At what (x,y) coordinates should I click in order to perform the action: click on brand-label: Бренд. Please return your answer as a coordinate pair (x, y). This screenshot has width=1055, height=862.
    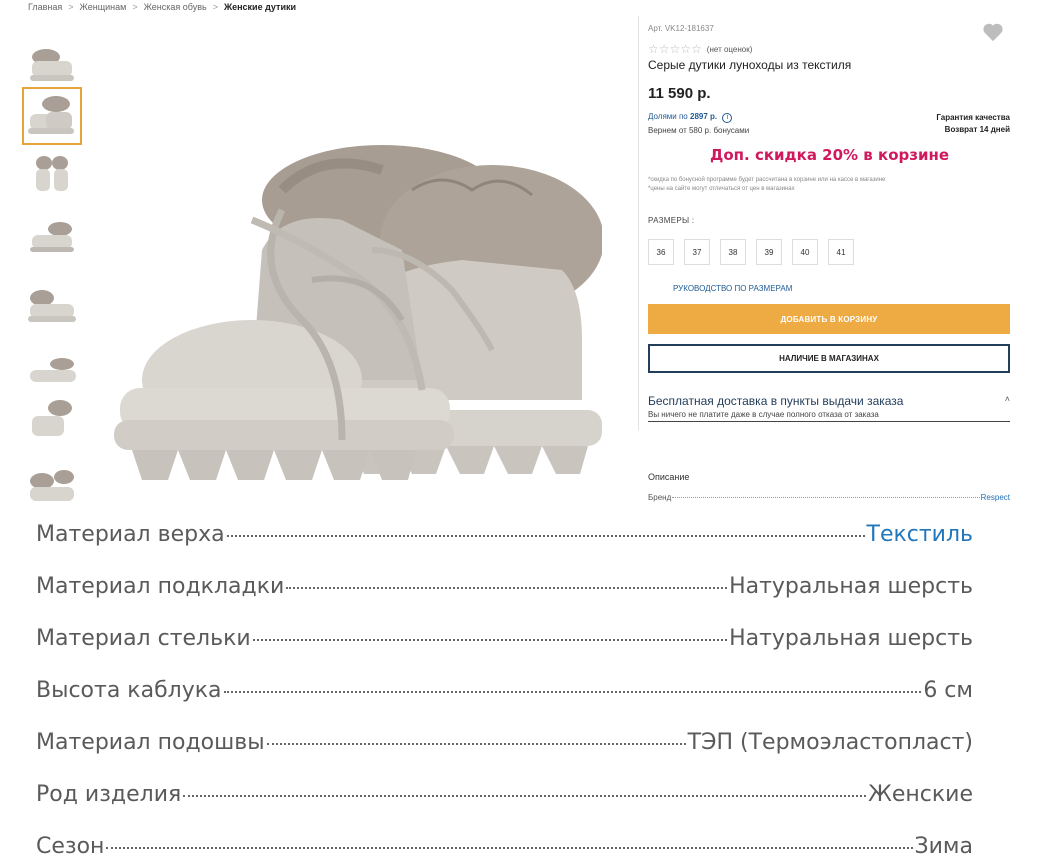
    Looking at the image, I should click on (660, 497).